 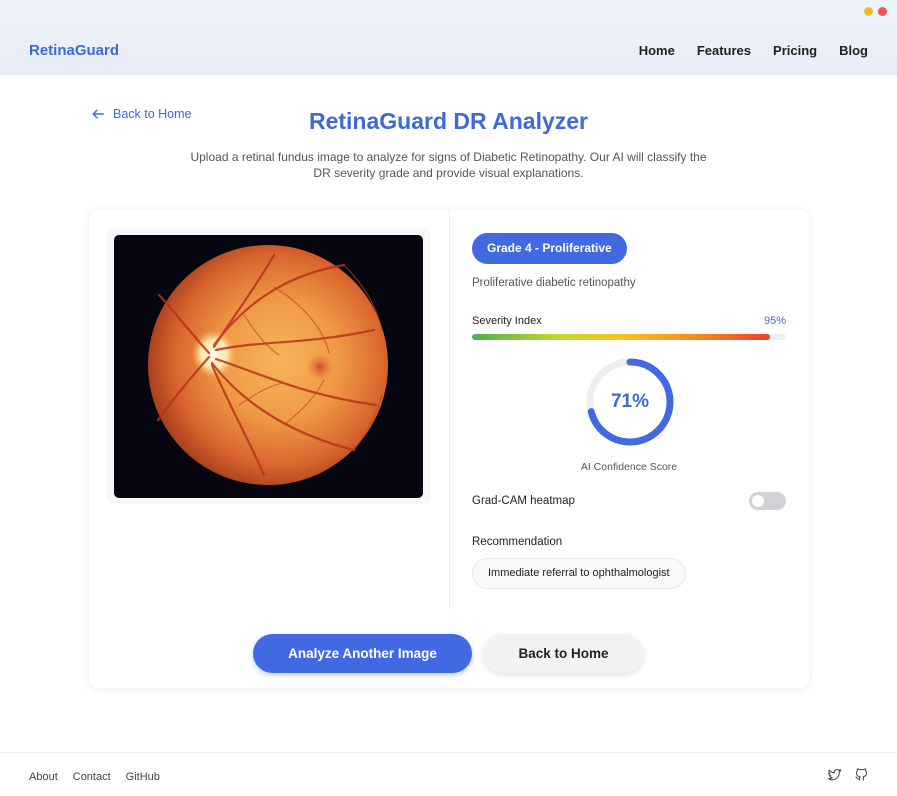 I want to click on footer-links: About Contact GitHub, so click(x=94, y=777).